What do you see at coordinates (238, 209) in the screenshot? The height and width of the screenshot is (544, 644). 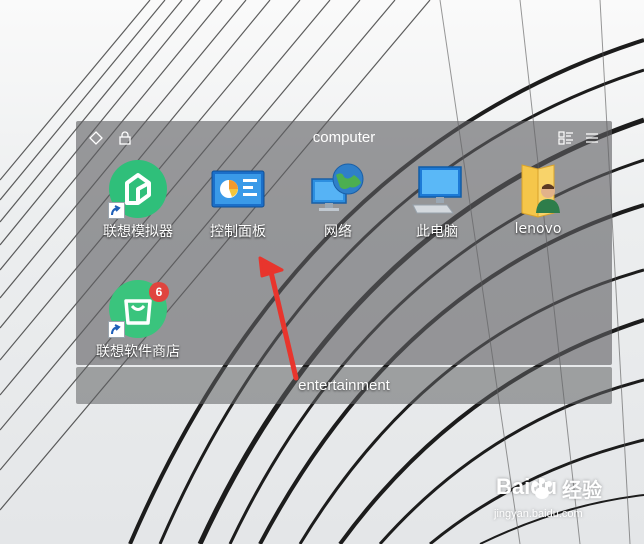 I see `desktop-icon-control-panel: 控制面板` at bounding box center [238, 209].